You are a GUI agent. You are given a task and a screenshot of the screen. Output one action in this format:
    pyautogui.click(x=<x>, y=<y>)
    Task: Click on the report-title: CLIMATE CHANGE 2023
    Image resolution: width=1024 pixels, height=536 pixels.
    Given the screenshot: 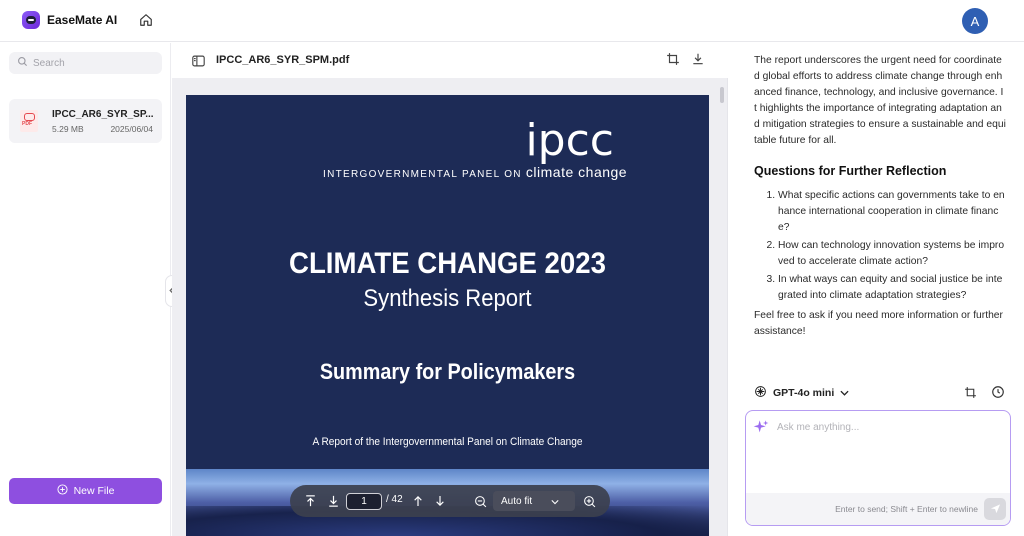 What is the action you would take?
    pyautogui.click(x=447, y=263)
    